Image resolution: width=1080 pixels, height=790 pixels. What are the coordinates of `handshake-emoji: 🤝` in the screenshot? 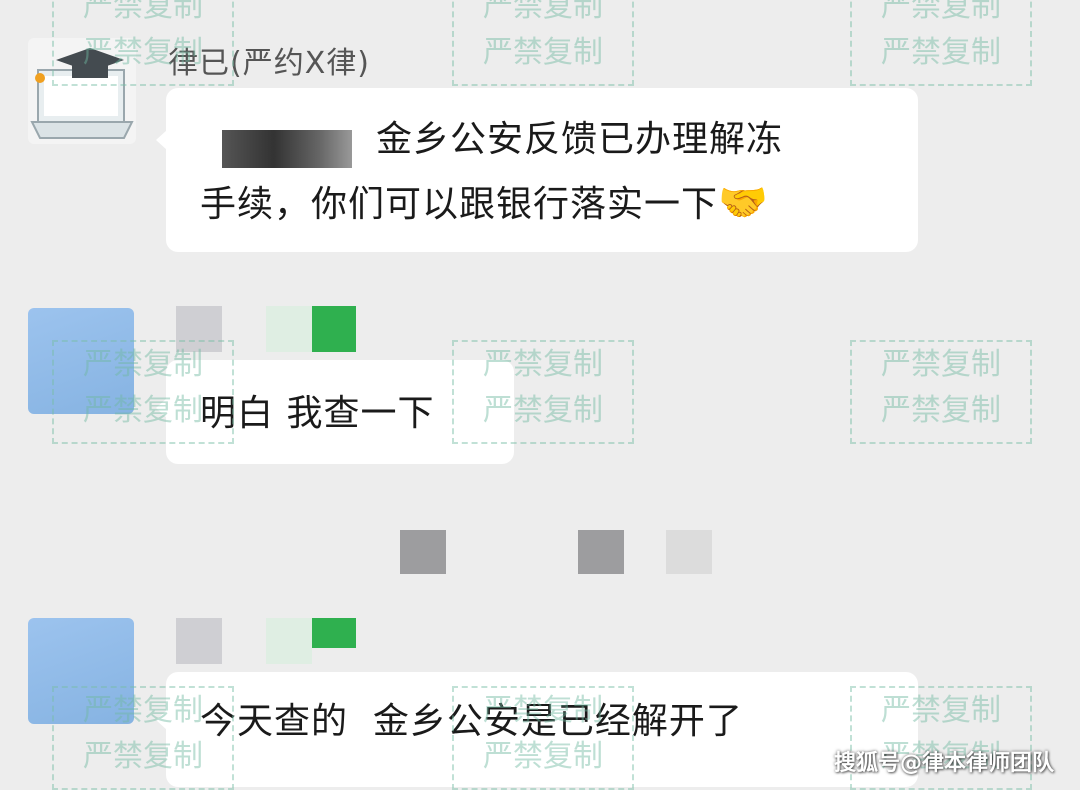 It's located at (743, 203).